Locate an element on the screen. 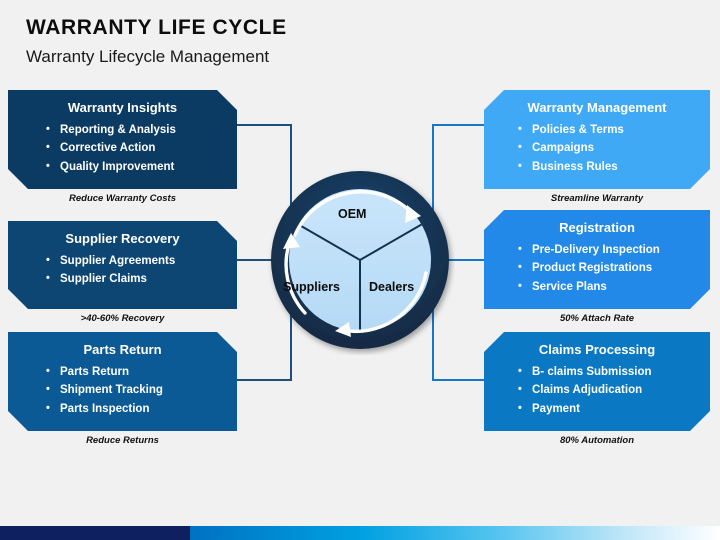 The image size is (720, 540). wheel-label-dealers: Dealers is located at coordinates (392, 287).